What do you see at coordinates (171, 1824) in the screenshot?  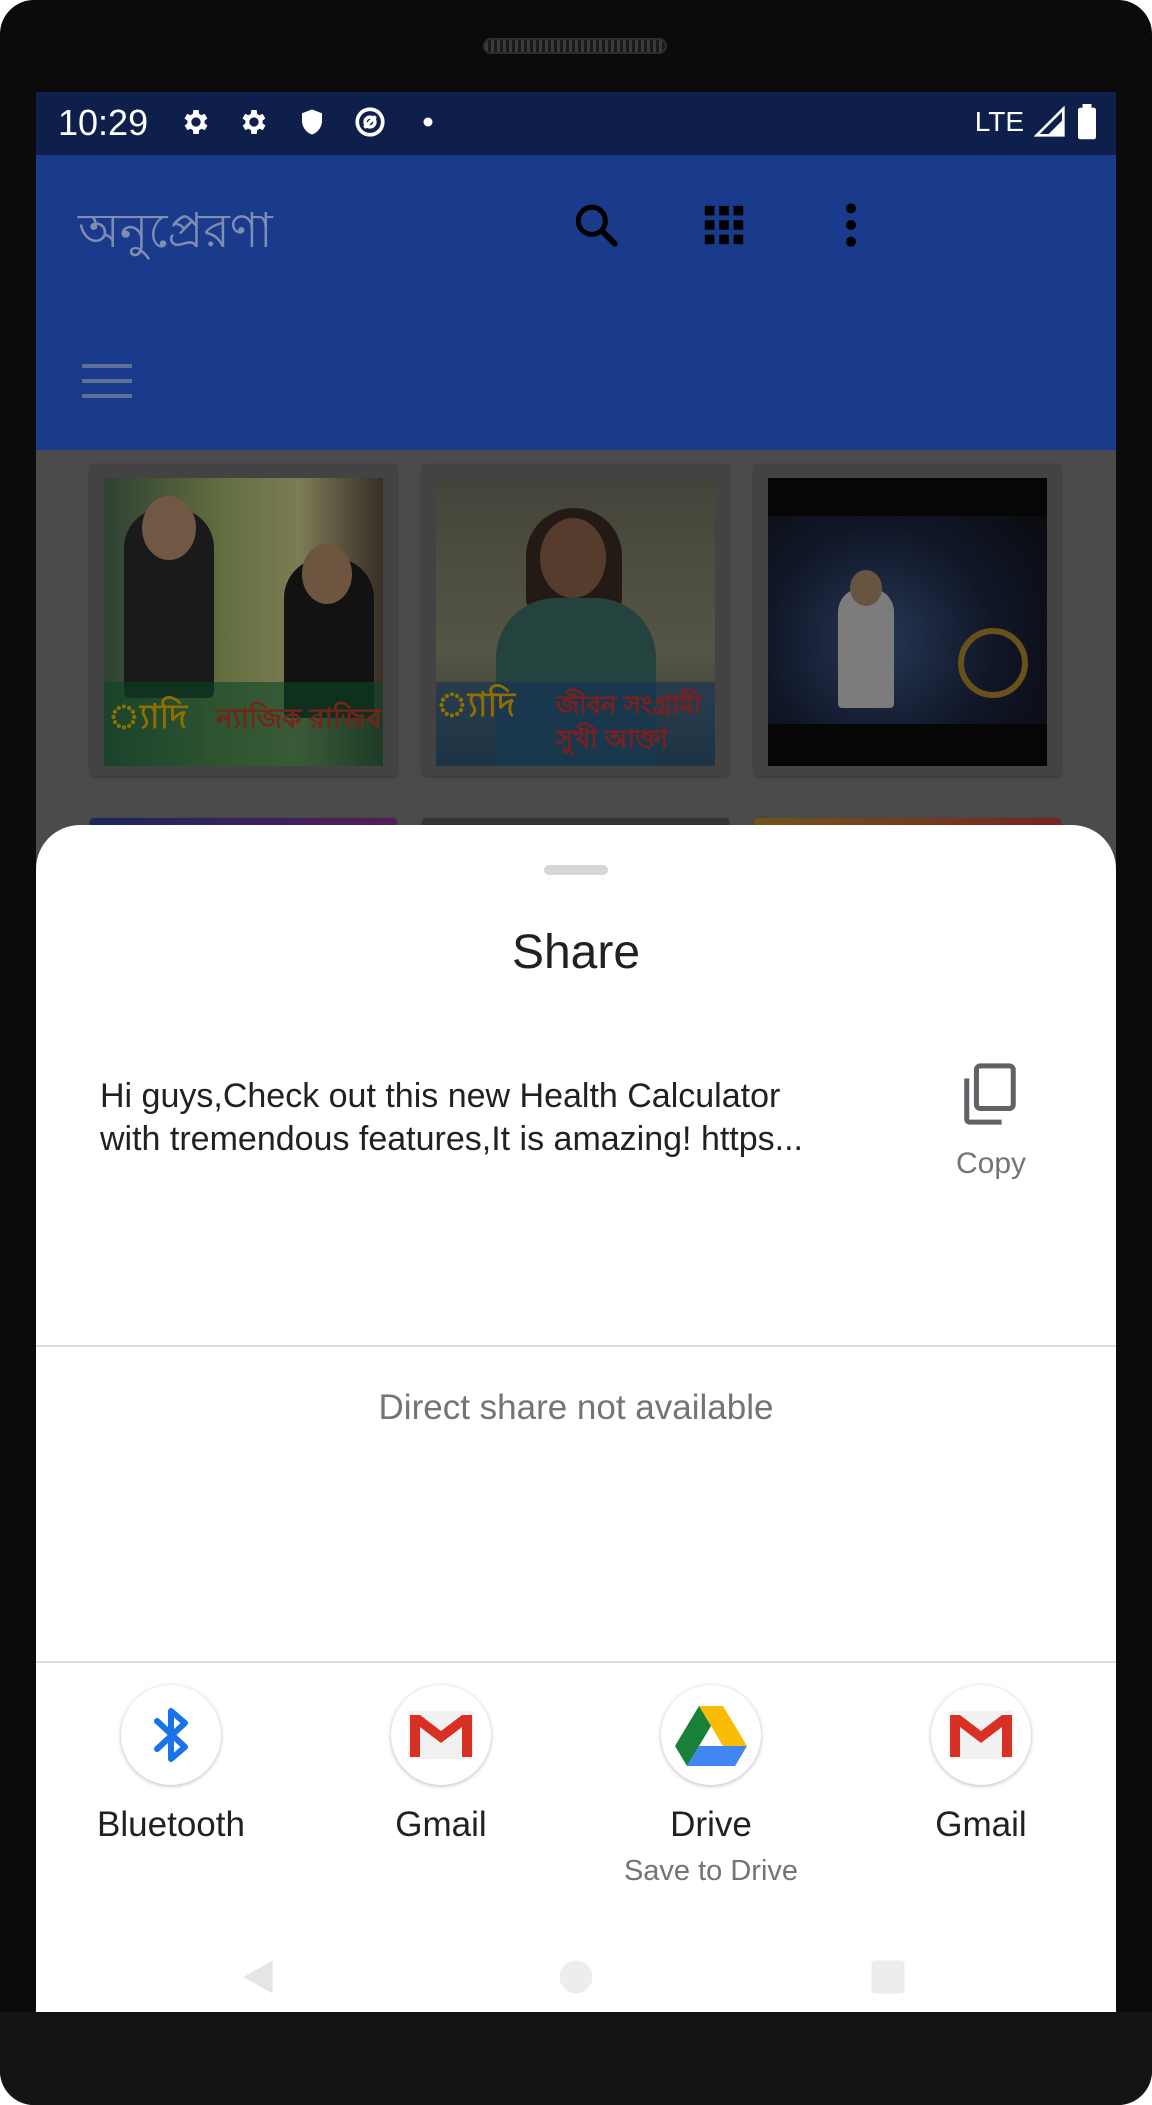 I see `share-target-label: Bluetooth` at bounding box center [171, 1824].